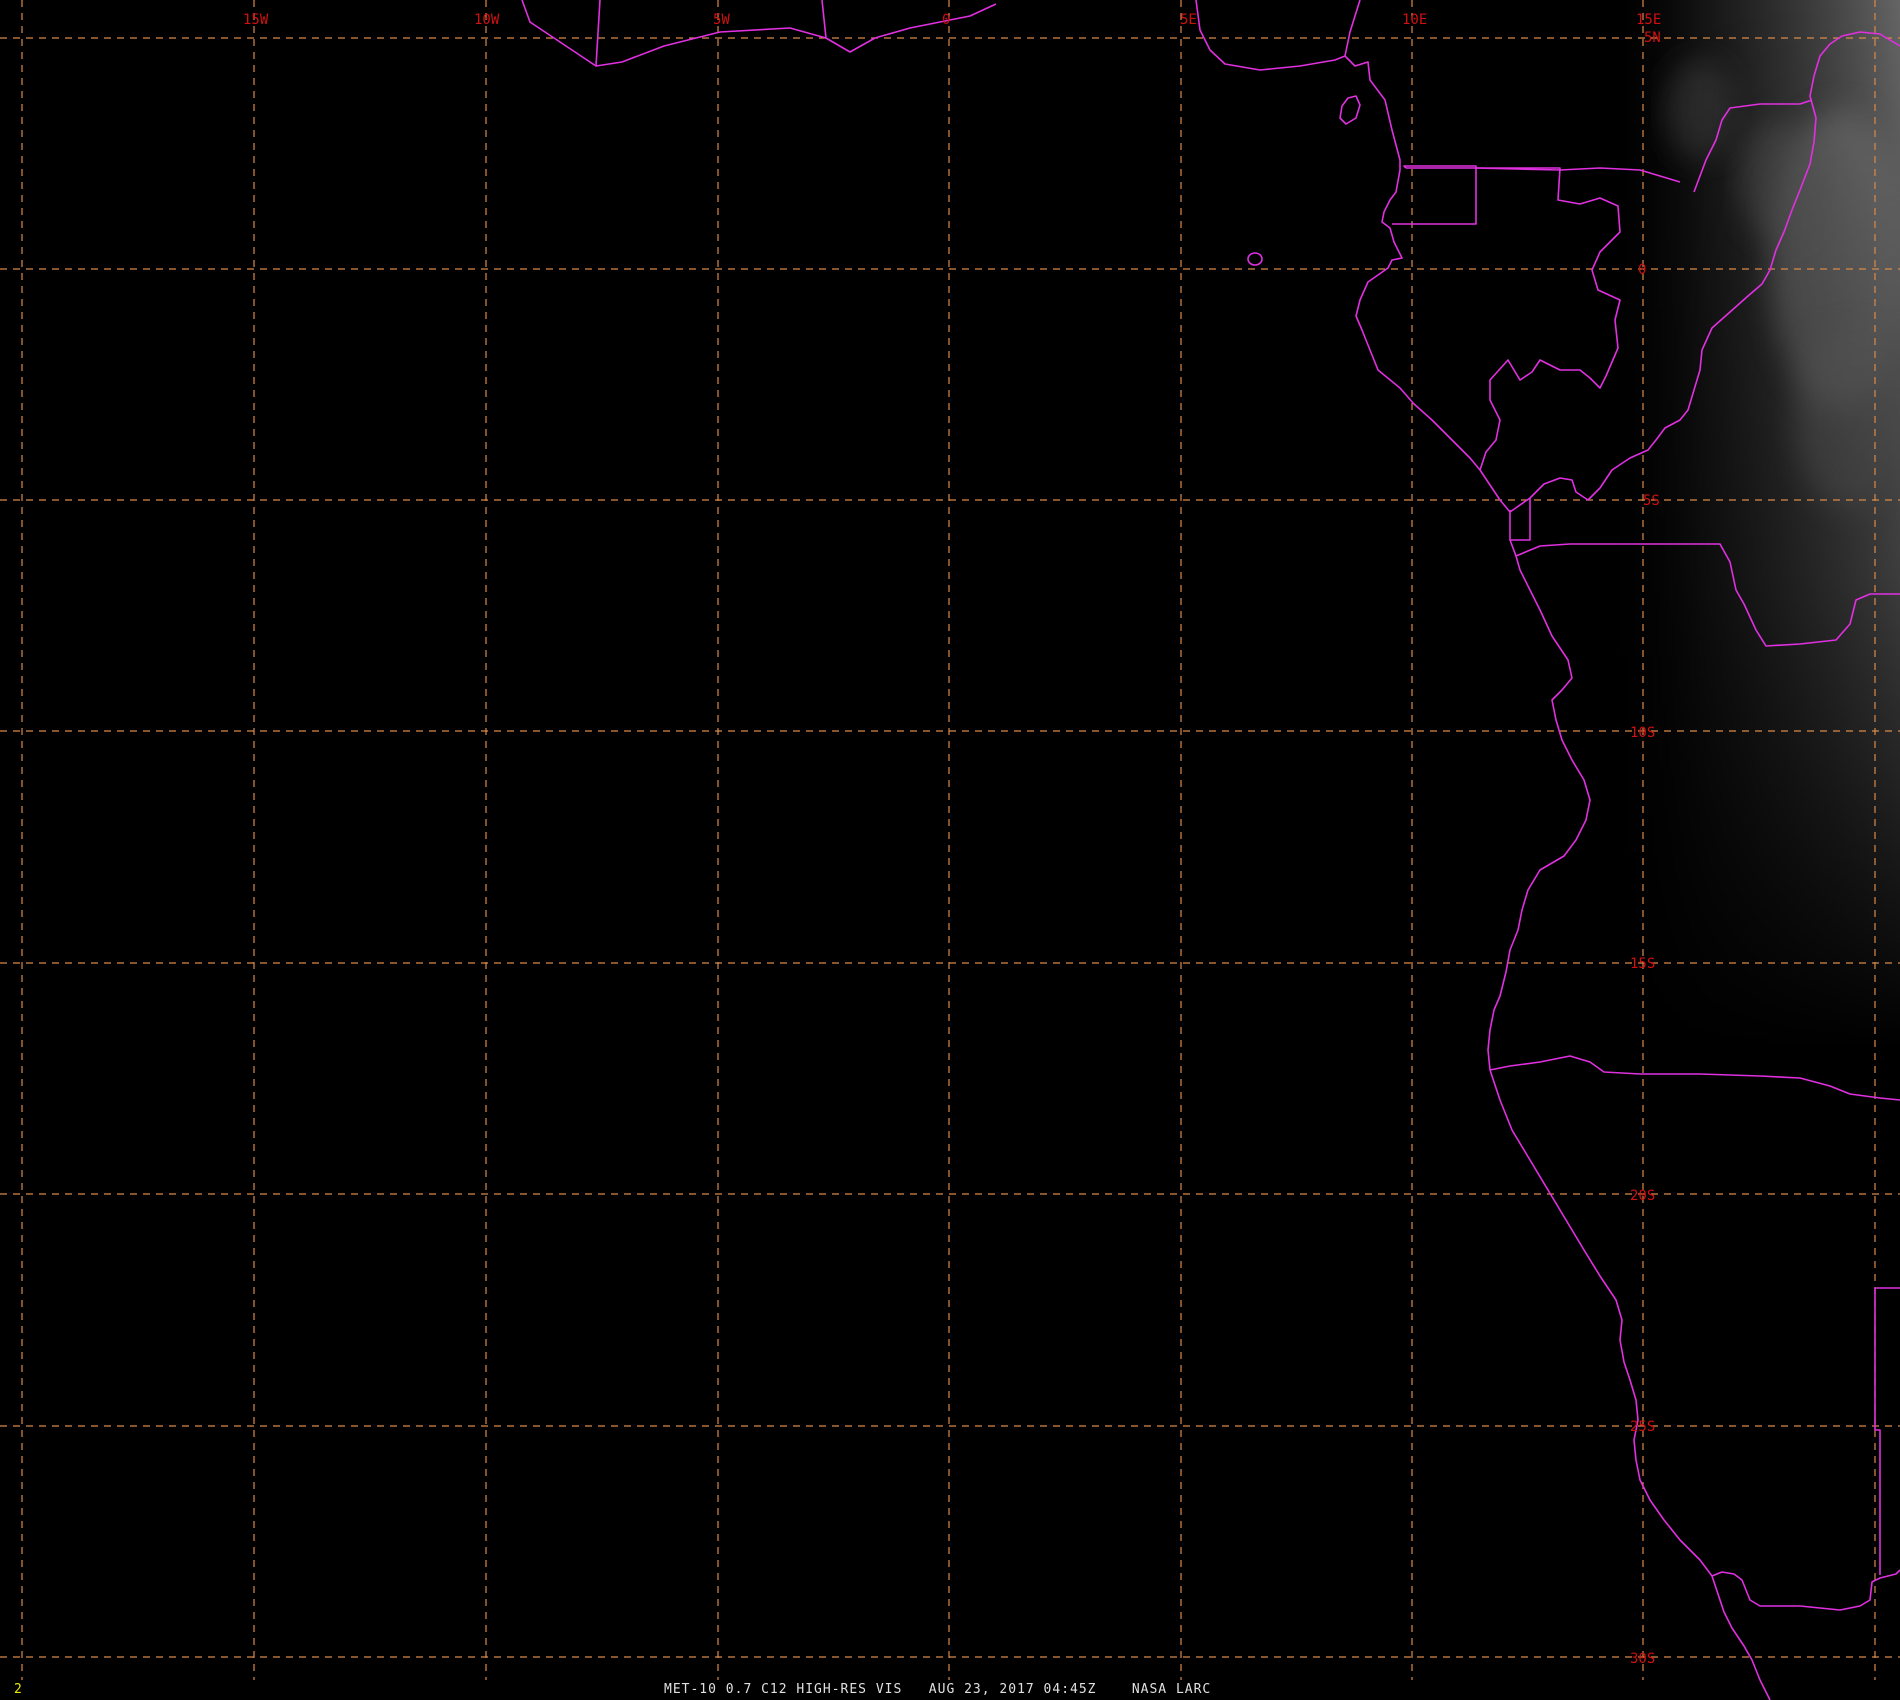 The height and width of the screenshot is (1700, 1900). What do you see at coordinates (1805, 1590) in the screenshot?
I see `namibia-south-africa-border` at bounding box center [1805, 1590].